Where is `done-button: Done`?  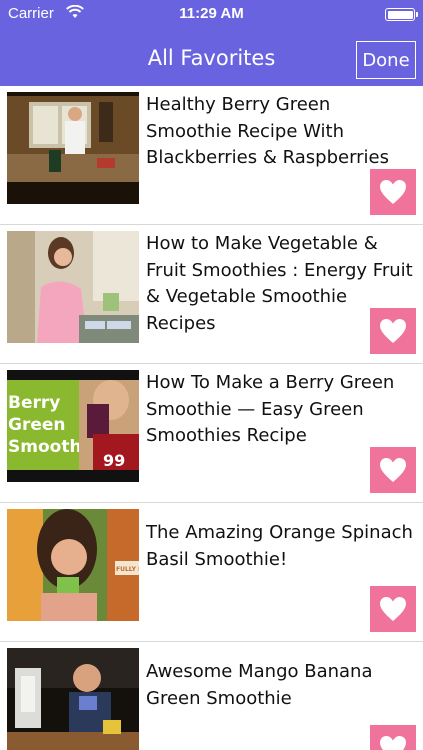
done-button: Done is located at coordinates (386, 60).